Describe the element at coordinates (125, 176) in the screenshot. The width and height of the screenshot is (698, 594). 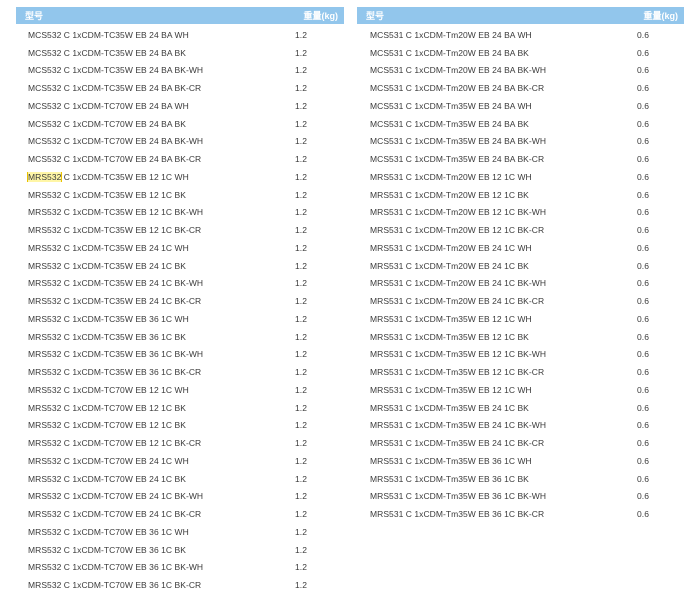
I see `model-text: C 1xCDM-TC35W EB 12 1C WH` at that location.